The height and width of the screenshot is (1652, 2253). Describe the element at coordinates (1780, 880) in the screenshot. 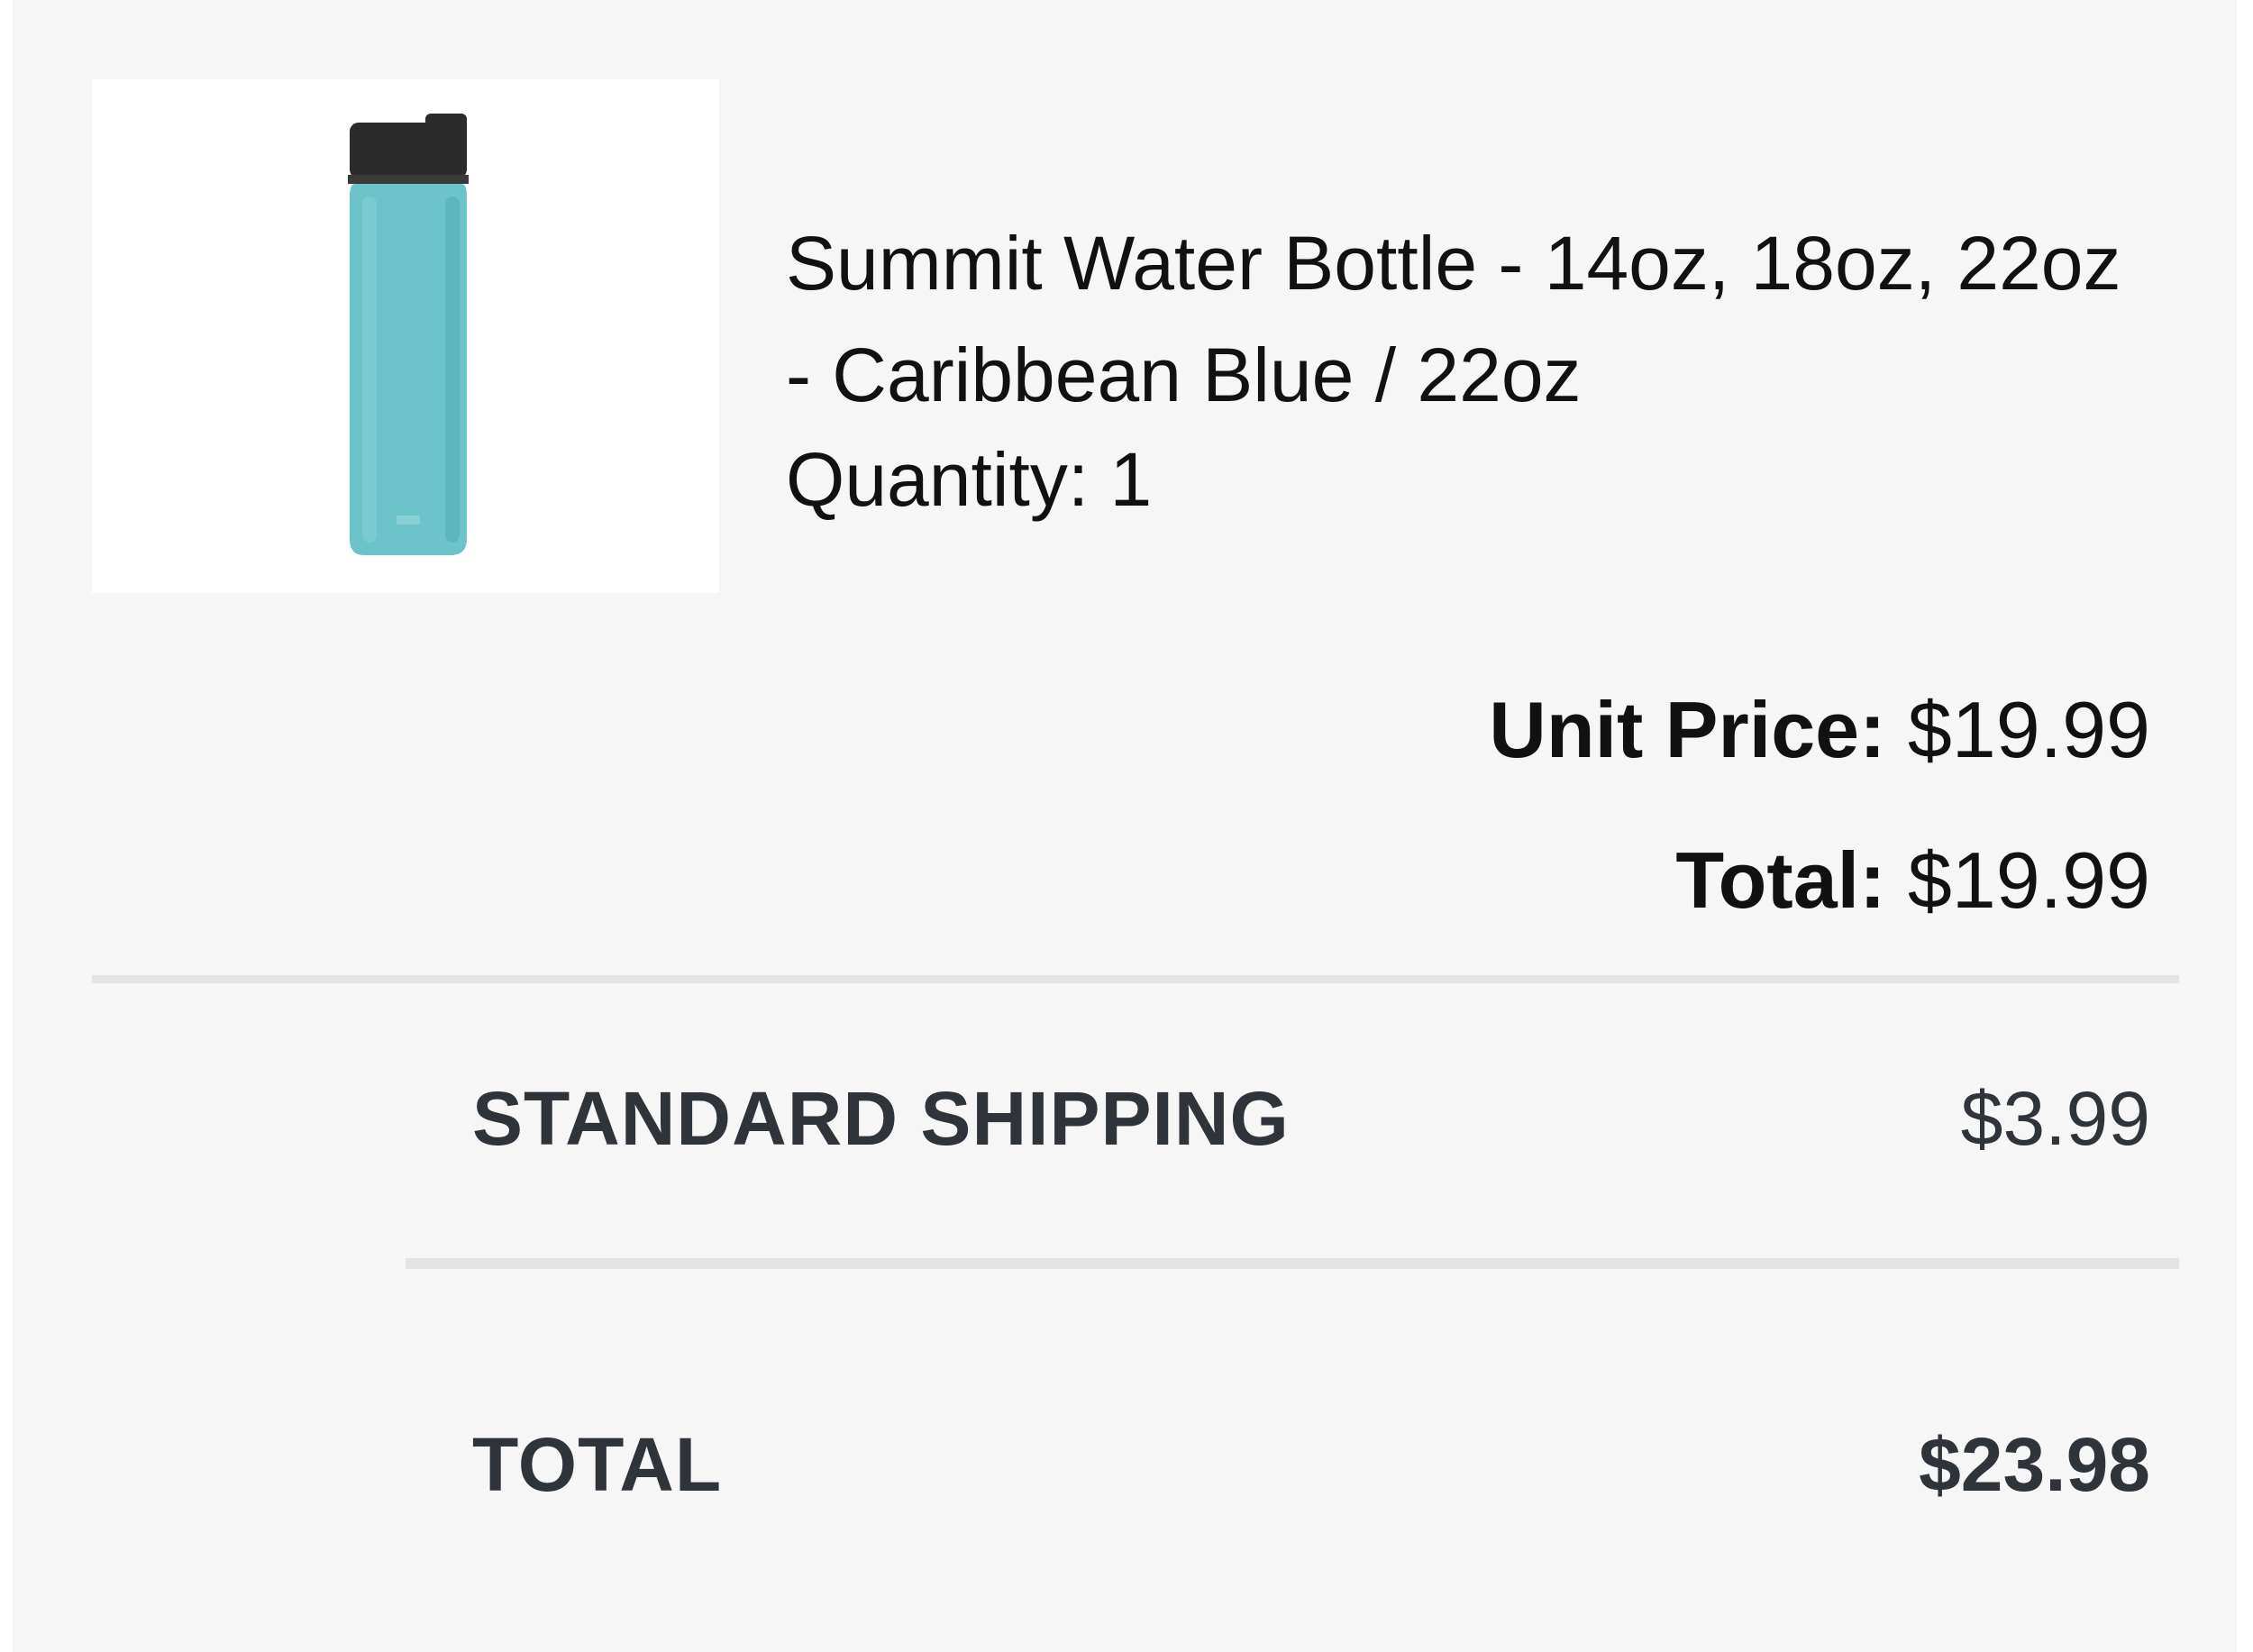

I see `line-total-label: Total:` at that location.